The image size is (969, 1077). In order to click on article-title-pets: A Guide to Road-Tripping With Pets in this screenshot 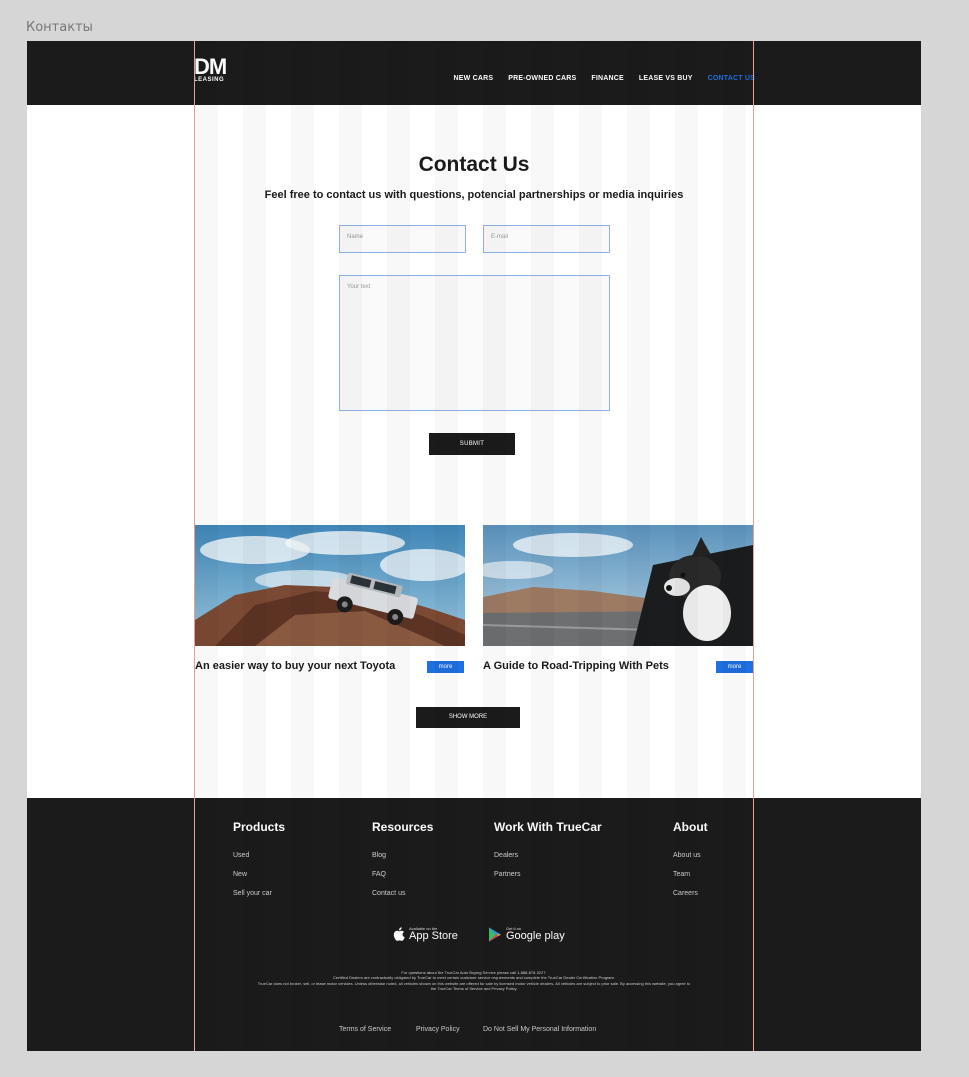, I will do `click(576, 666)`.